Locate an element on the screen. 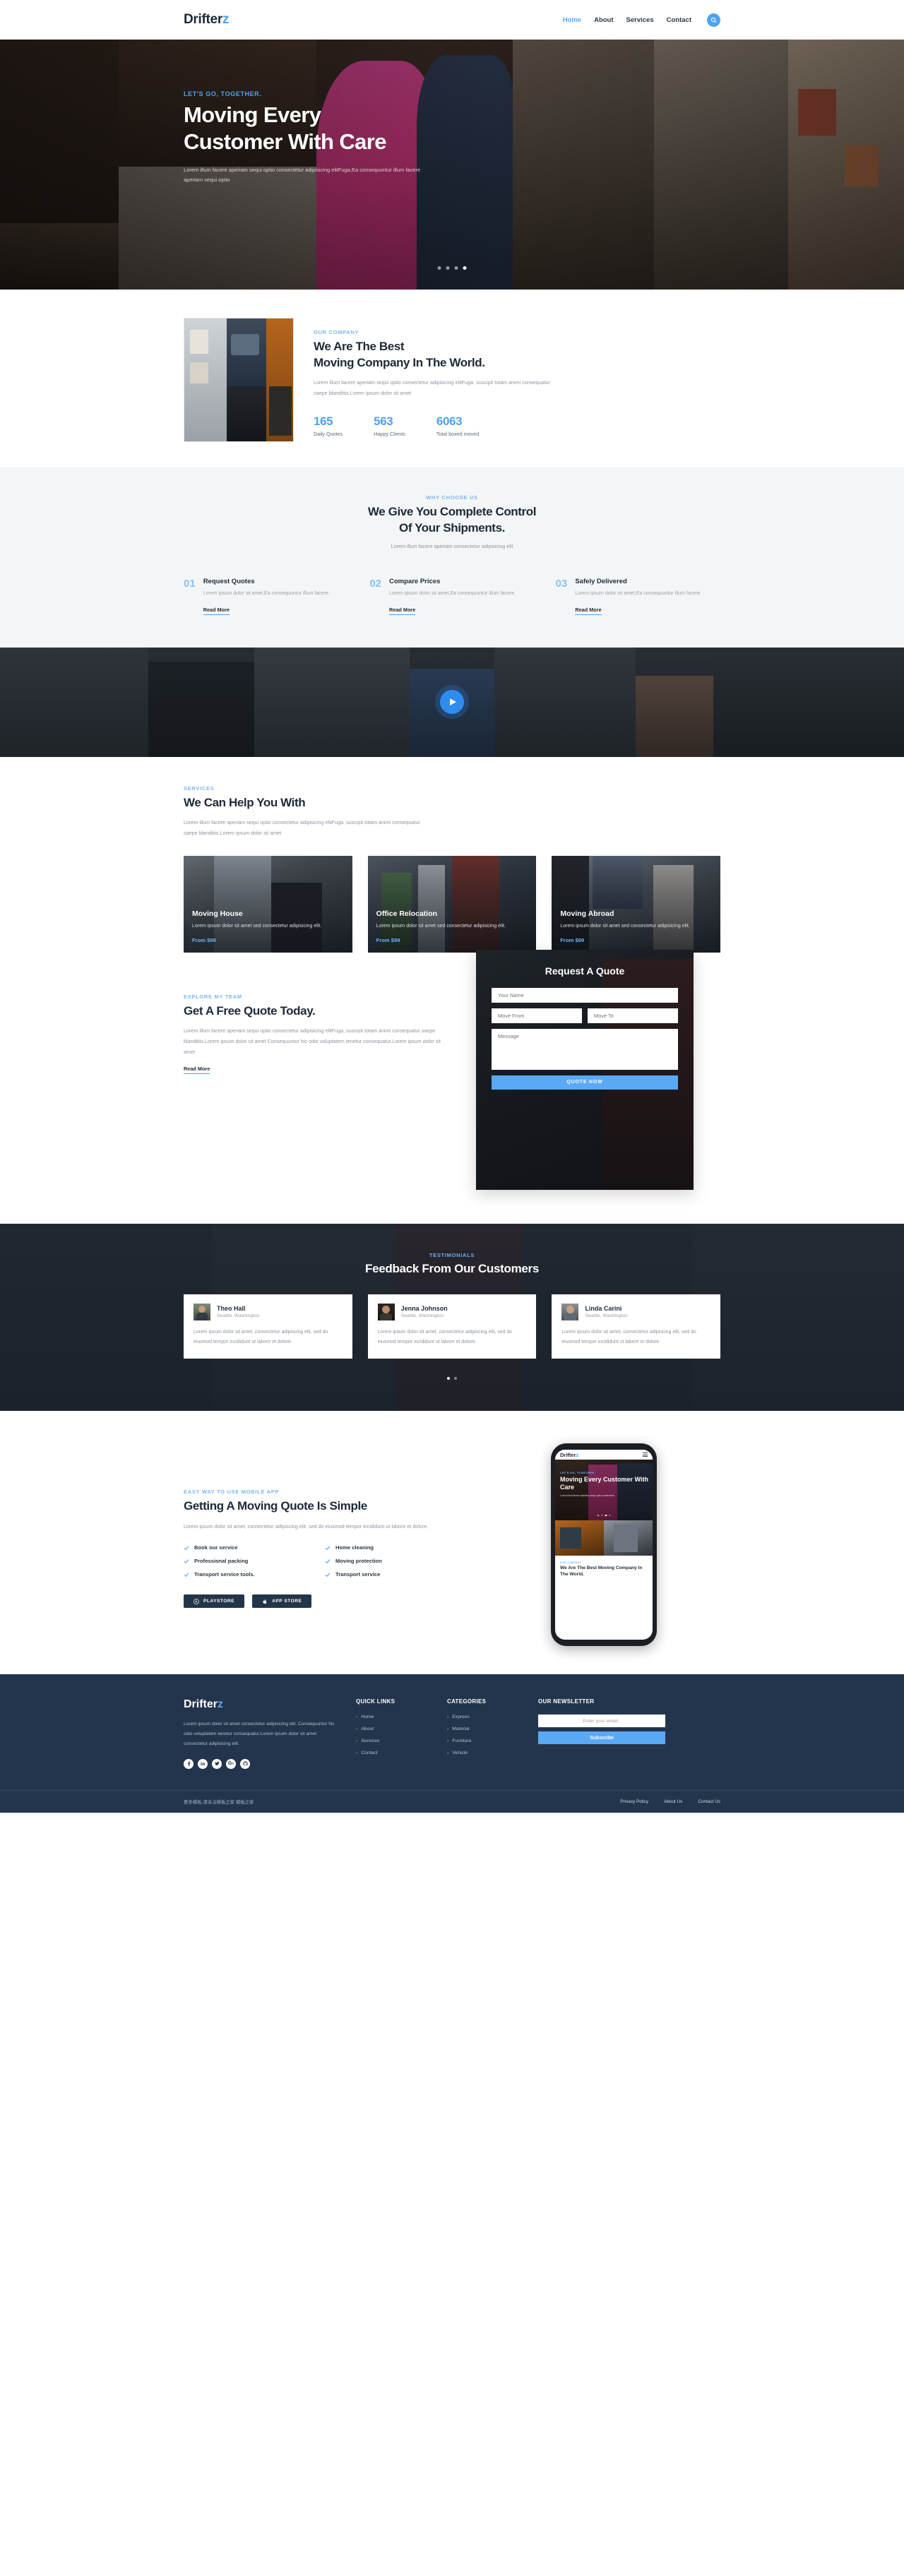 This screenshot has height=2576, width=904. play-icon is located at coordinates (452, 702).